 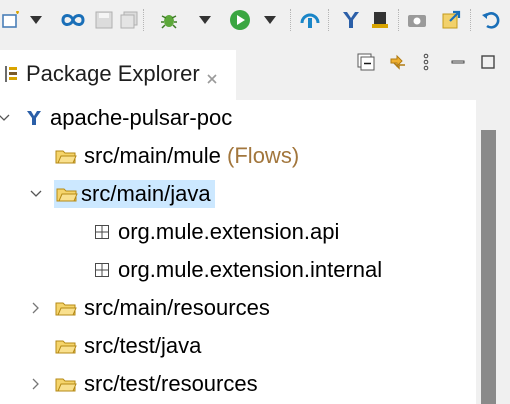 I want to click on camera-icon, so click(x=417, y=20).